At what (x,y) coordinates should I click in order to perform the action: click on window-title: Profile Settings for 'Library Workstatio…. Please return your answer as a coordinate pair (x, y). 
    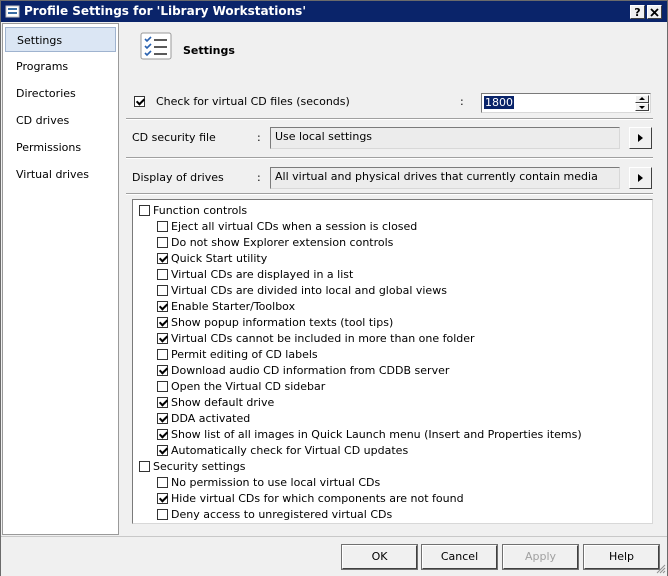
    Looking at the image, I should click on (165, 11).